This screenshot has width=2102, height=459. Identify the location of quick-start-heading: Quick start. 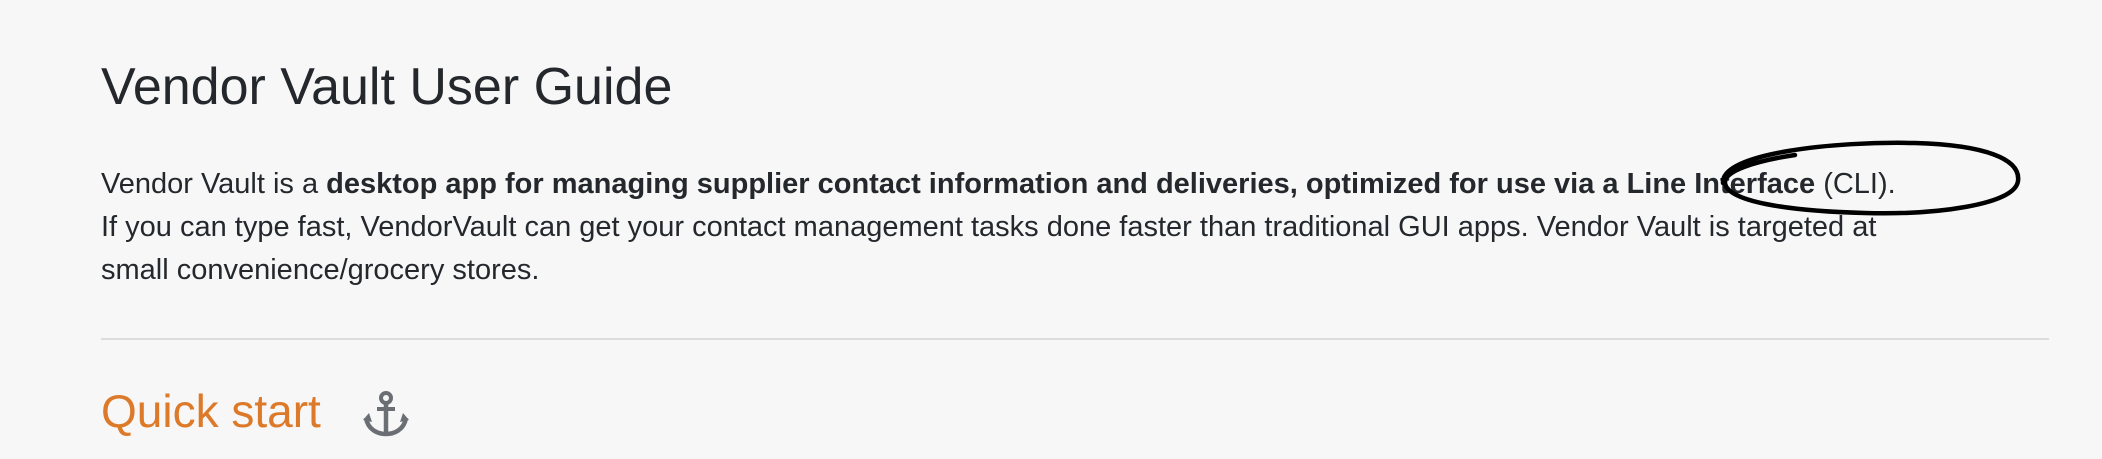
(211, 411).